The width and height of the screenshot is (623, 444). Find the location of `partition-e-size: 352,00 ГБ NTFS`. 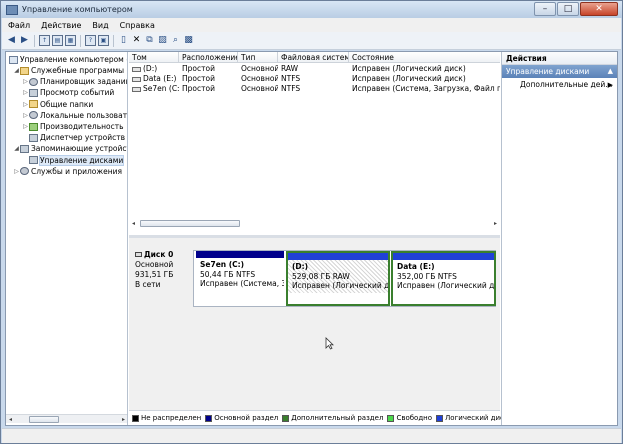

partition-e-size: 352,00 ГБ NTFS is located at coordinates (427, 276).